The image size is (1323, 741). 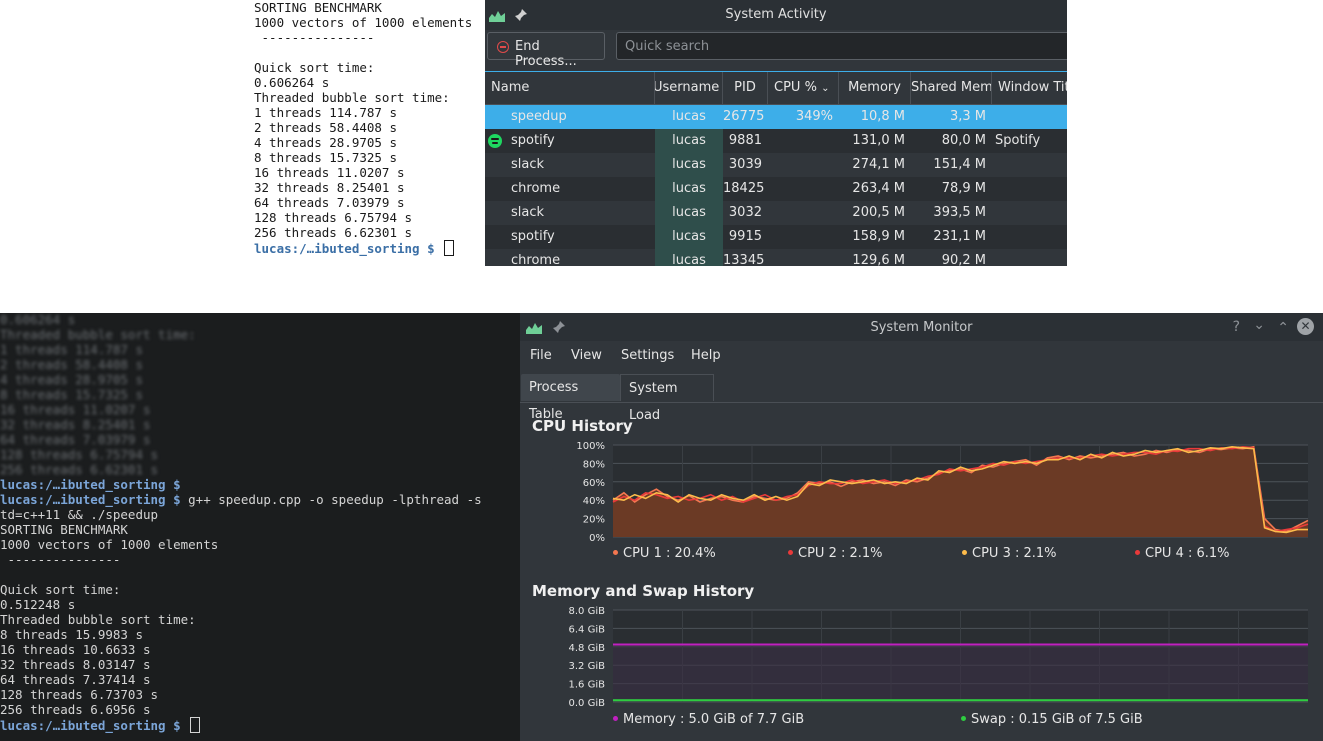 I want to click on tab-process-table: Process Table, so click(x=570, y=398).